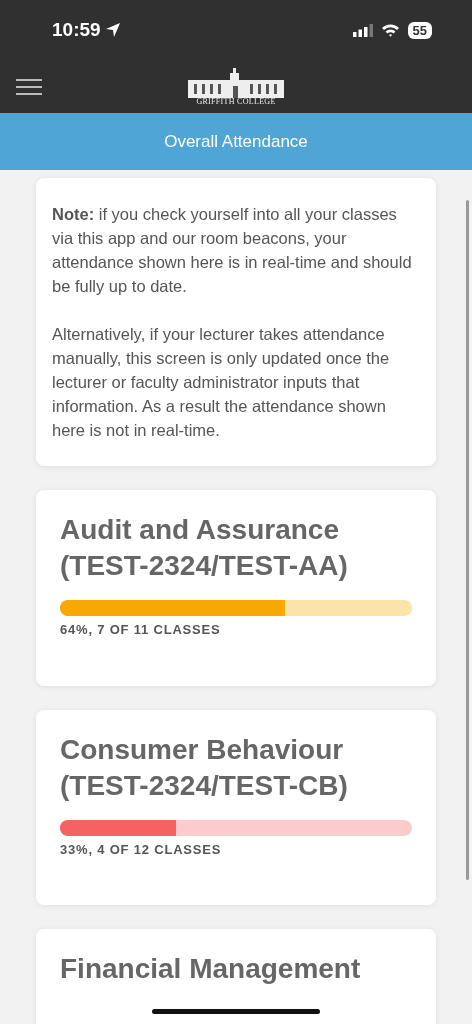  Describe the element at coordinates (211, 969) in the screenshot. I see `course-name: Financial Management` at that location.